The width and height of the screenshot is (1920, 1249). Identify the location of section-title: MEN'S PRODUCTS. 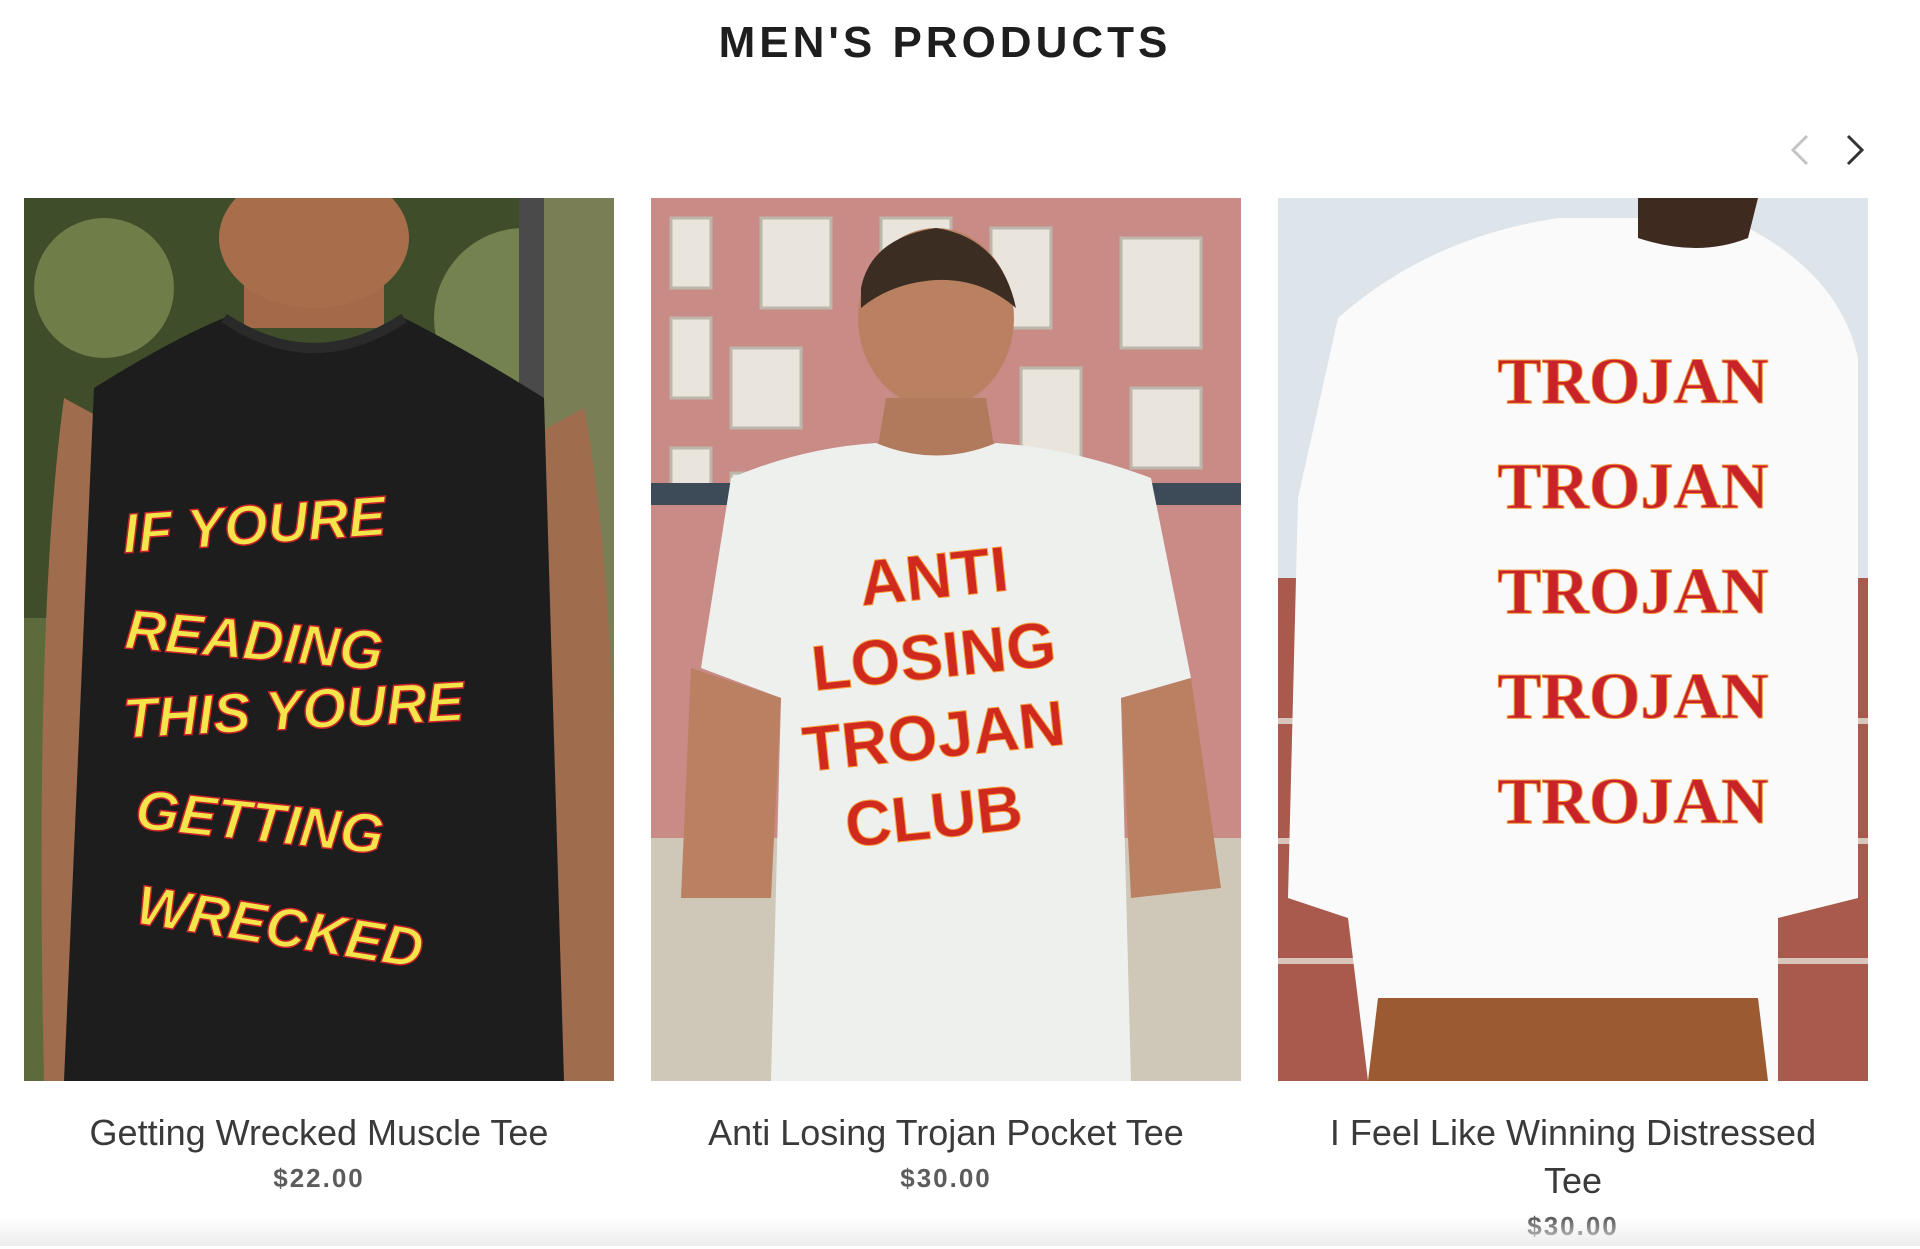
(945, 42).